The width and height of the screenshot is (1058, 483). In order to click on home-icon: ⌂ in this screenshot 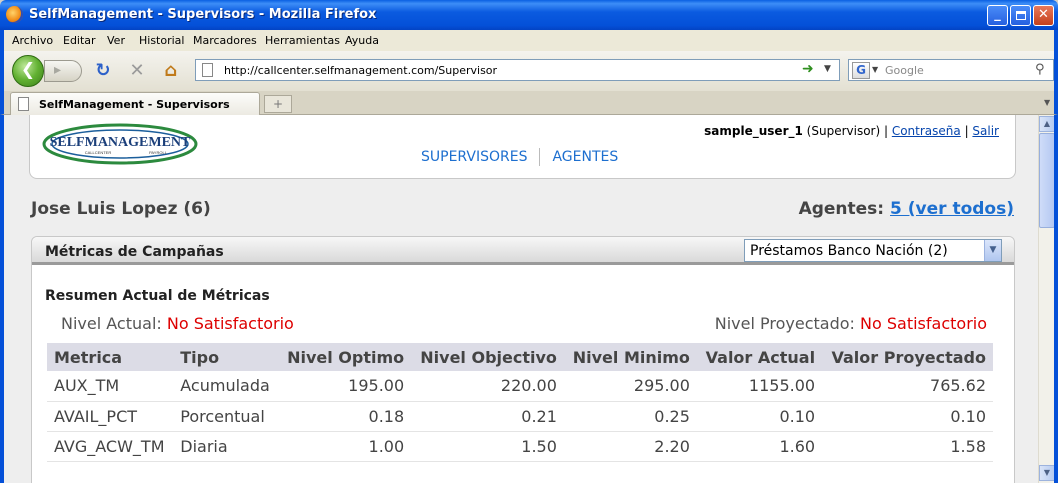, I will do `click(171, 71)`.